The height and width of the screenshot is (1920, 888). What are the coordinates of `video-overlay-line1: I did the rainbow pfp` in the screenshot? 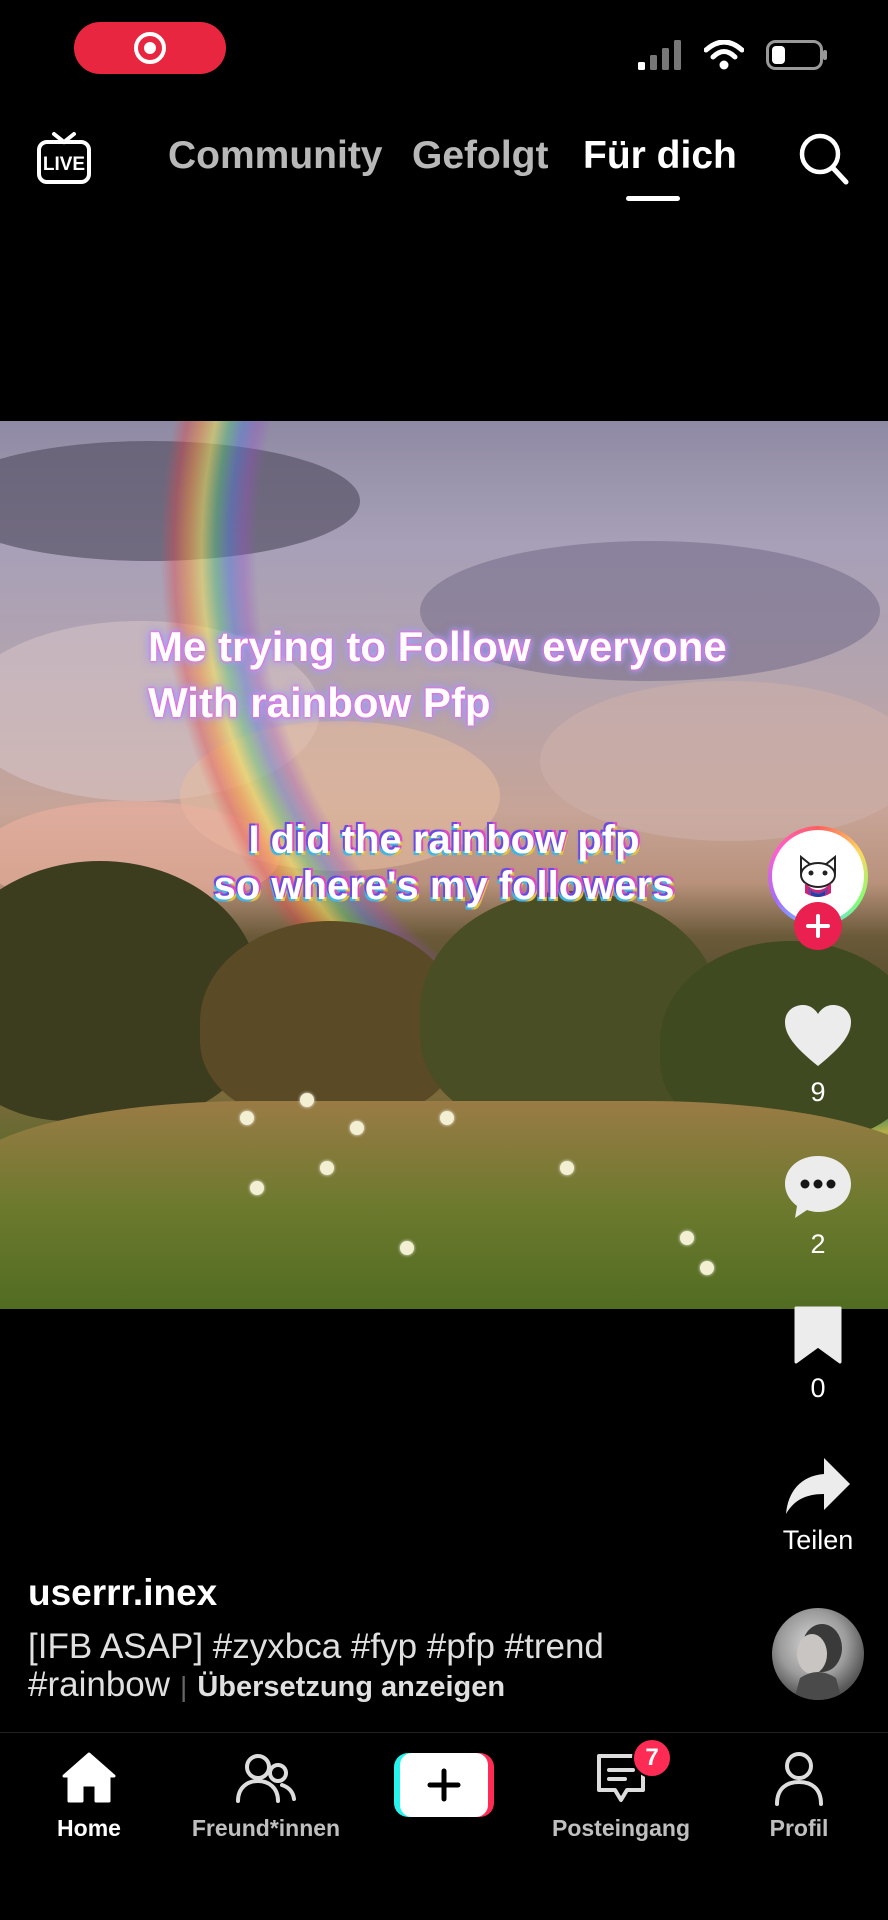 It's located at (444, 840).